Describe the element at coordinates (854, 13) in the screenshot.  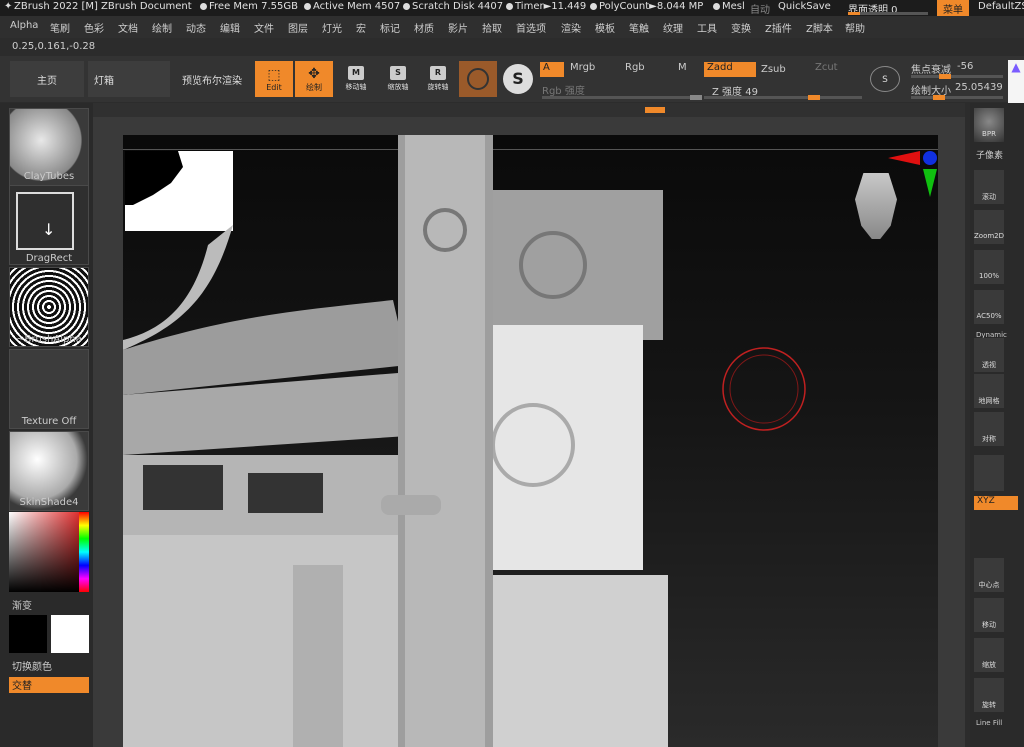
I see `transparency-knob` at that location.